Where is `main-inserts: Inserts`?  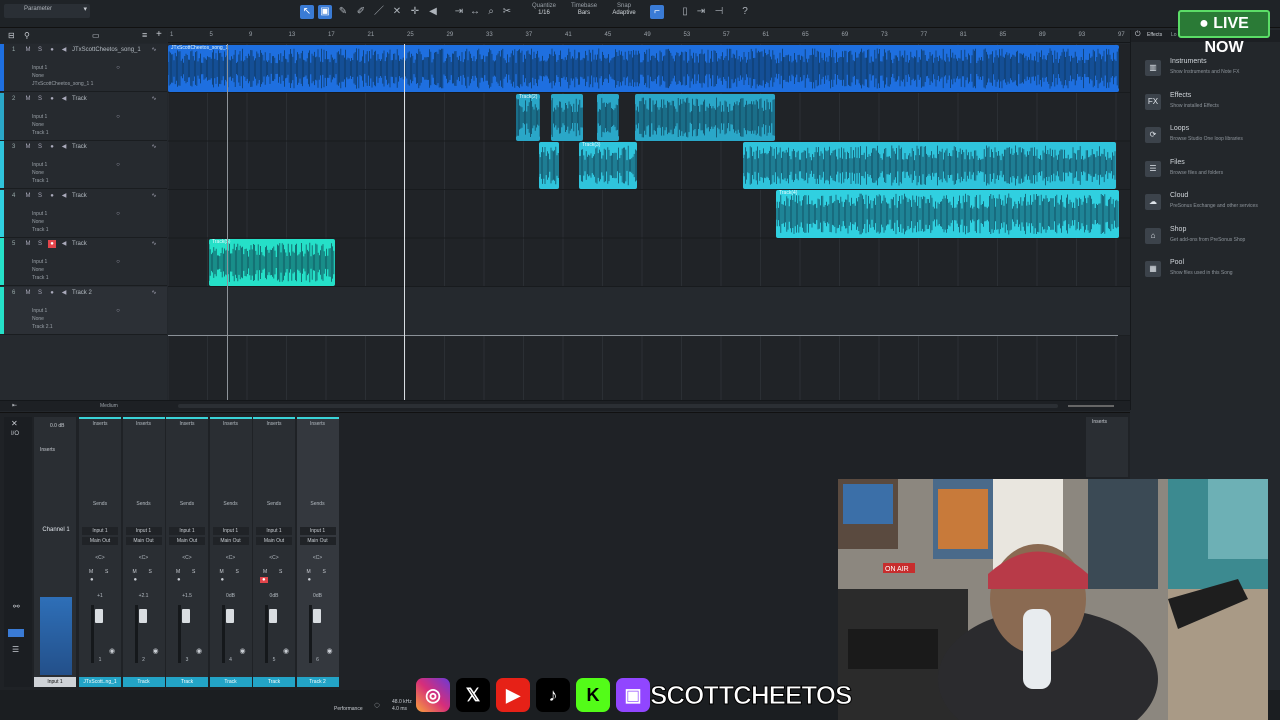 main-inserts: Inserts is located at coordinates (47, 450).